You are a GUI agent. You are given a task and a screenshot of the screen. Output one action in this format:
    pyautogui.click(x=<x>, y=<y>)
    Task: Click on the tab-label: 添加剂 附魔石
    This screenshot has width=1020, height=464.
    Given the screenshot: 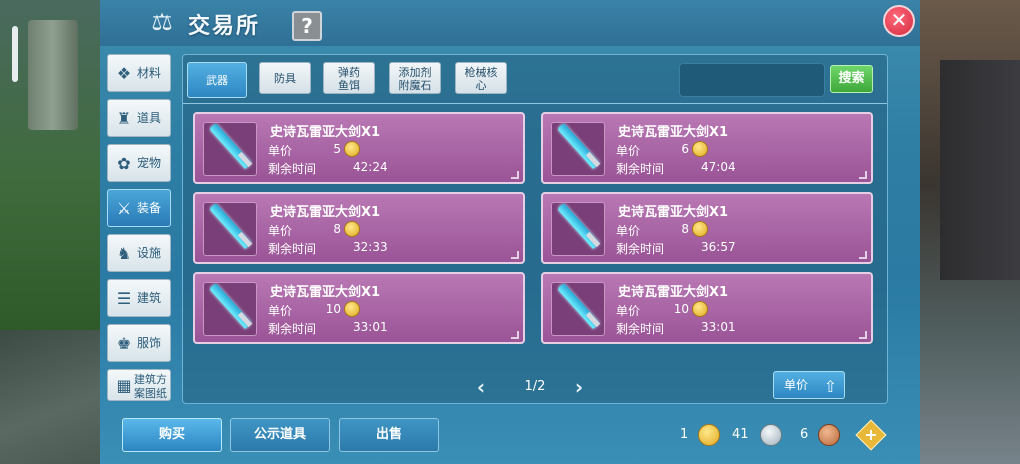 What is the action you would take?
    pyautogui.click(x=415, y=79)
    